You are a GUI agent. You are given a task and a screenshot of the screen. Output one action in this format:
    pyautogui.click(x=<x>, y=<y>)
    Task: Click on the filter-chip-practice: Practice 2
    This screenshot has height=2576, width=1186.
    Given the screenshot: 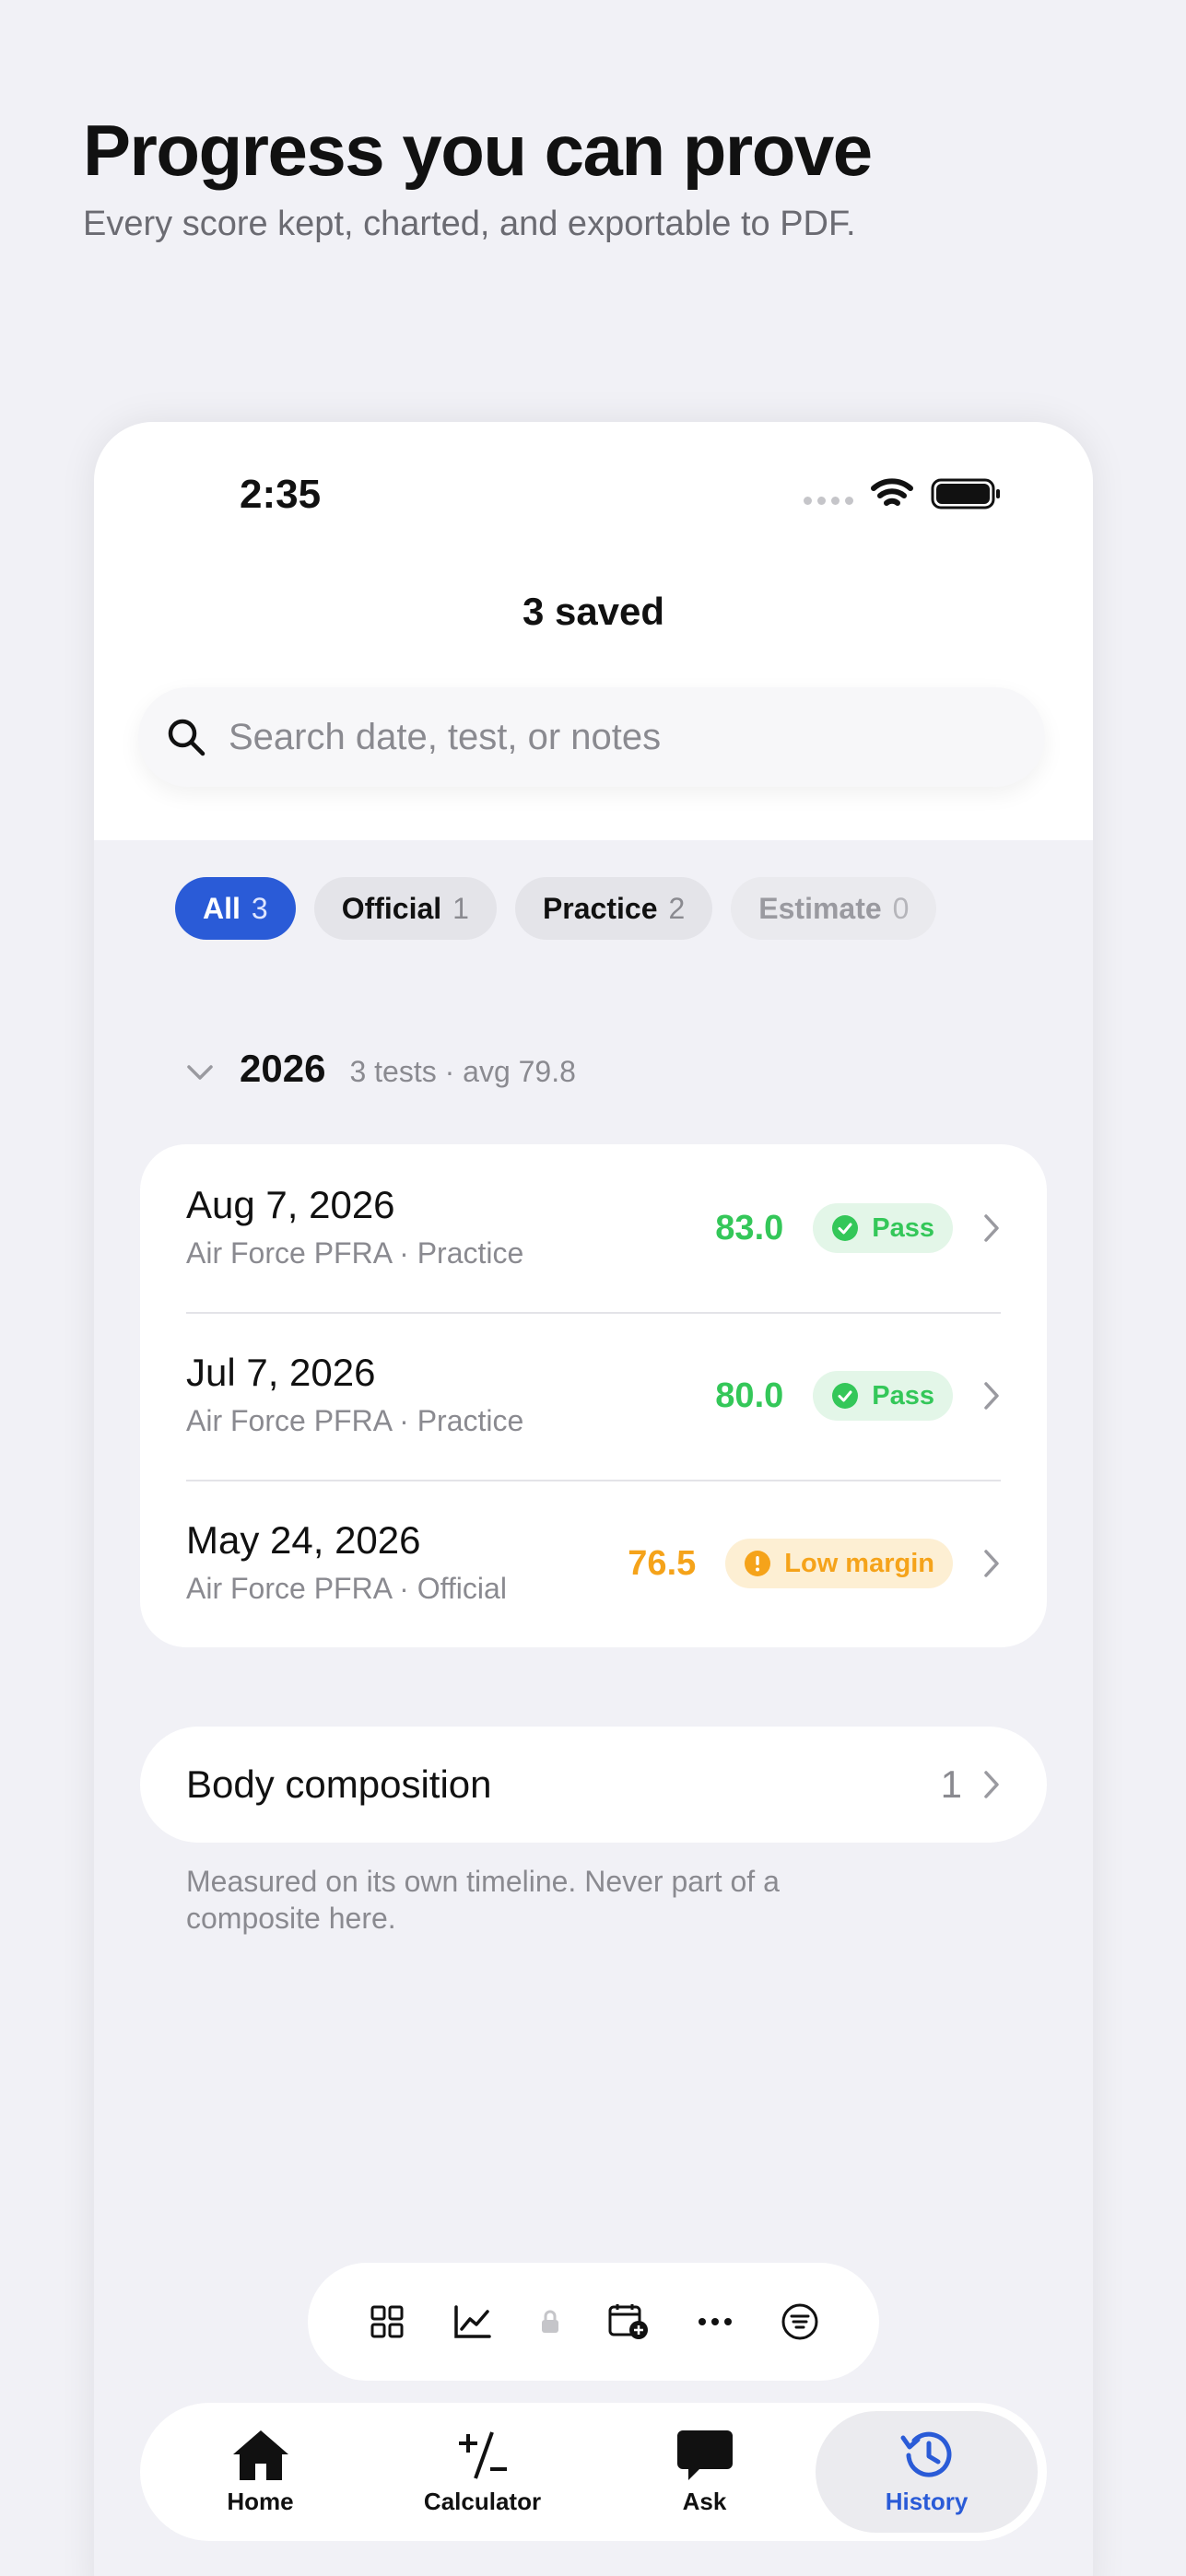 What is the action you would take?
    pyautogui.click(x=613, y=908)
    